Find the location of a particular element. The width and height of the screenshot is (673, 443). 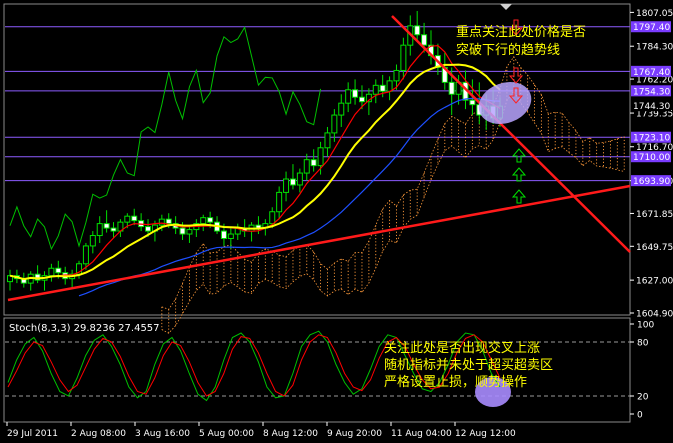

price-tick-label: 1784.30 is located at coordinates (654, 48).